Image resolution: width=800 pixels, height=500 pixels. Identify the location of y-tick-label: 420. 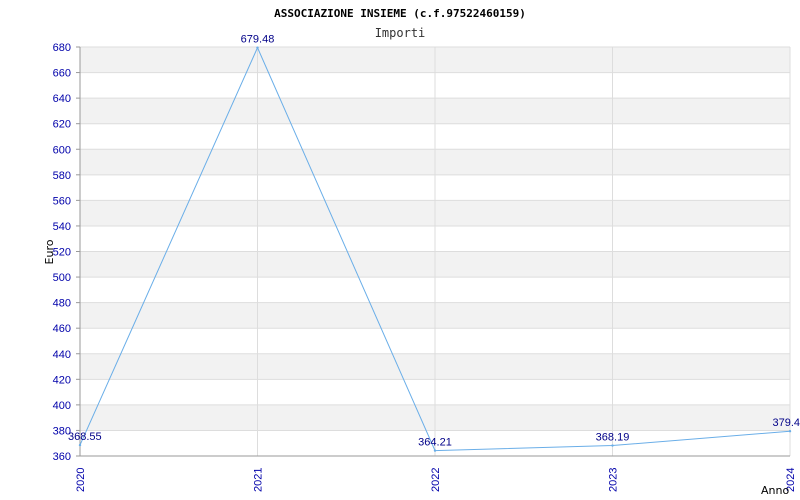
(62, 380).